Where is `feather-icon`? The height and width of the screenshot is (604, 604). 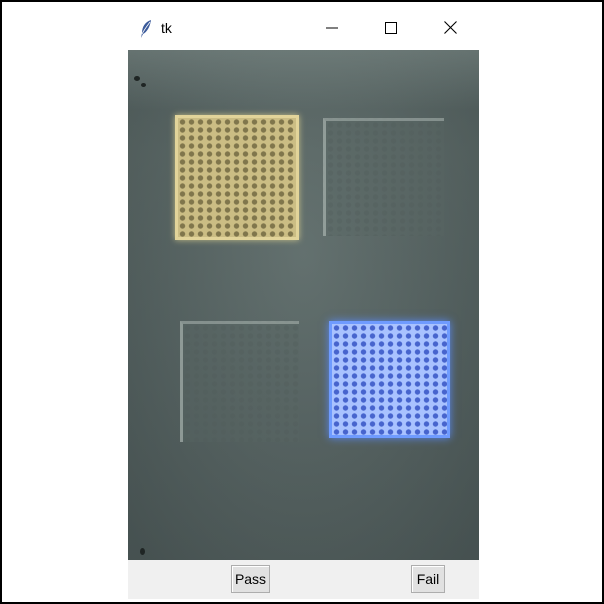
feather-icon is located at coordinates (146, 29).